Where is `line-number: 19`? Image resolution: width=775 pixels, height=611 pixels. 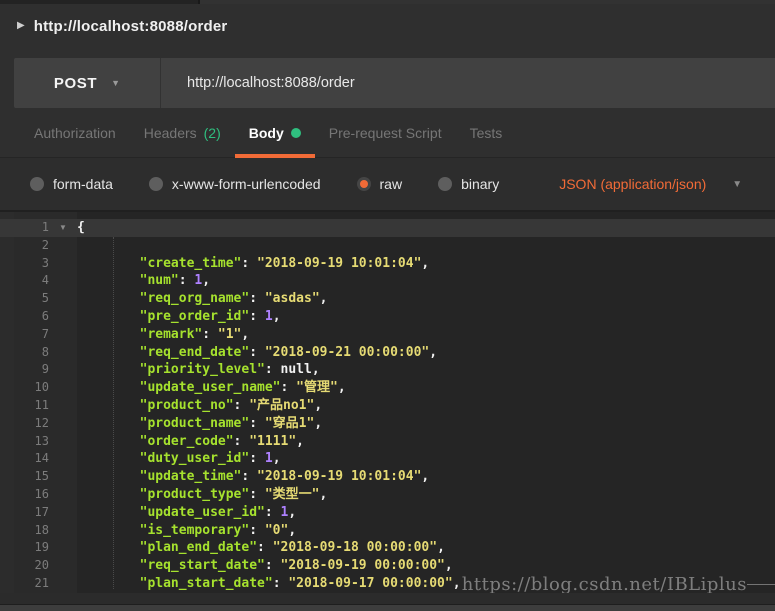
line-number: 19 is located at coordinates (41, 547).